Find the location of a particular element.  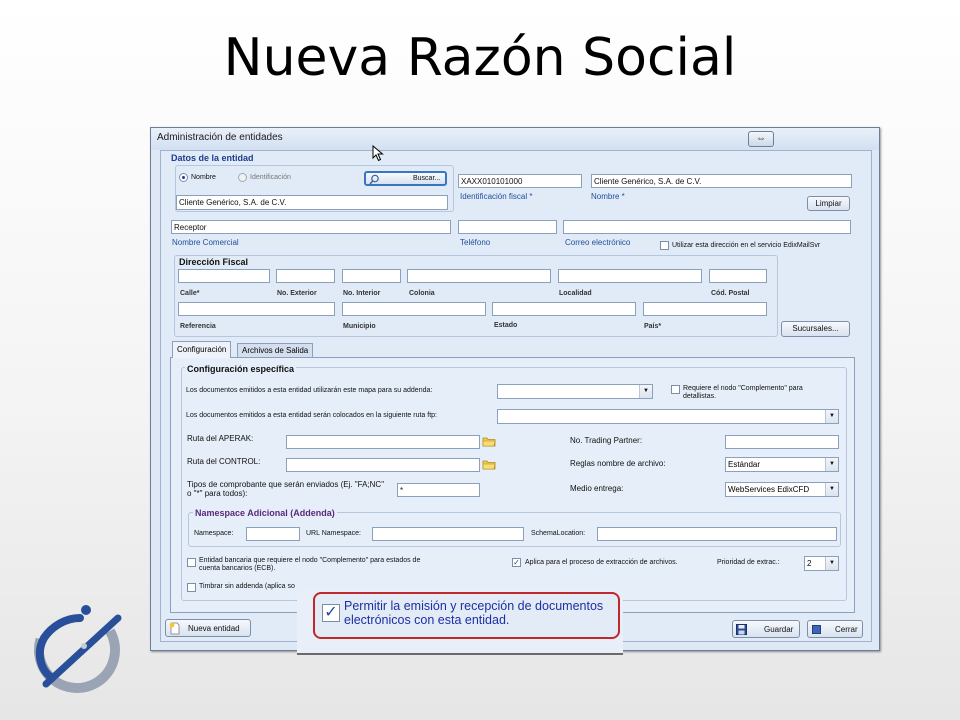

restore-button: ⇔ is located at coordinates (761, 139).